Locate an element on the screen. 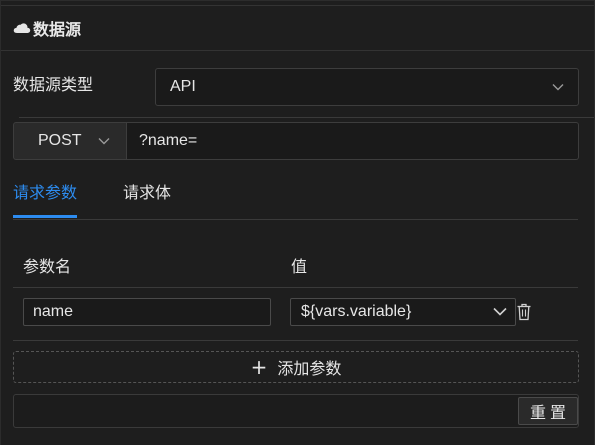  datasource-type-select: API is located at coordinates (367, 87).